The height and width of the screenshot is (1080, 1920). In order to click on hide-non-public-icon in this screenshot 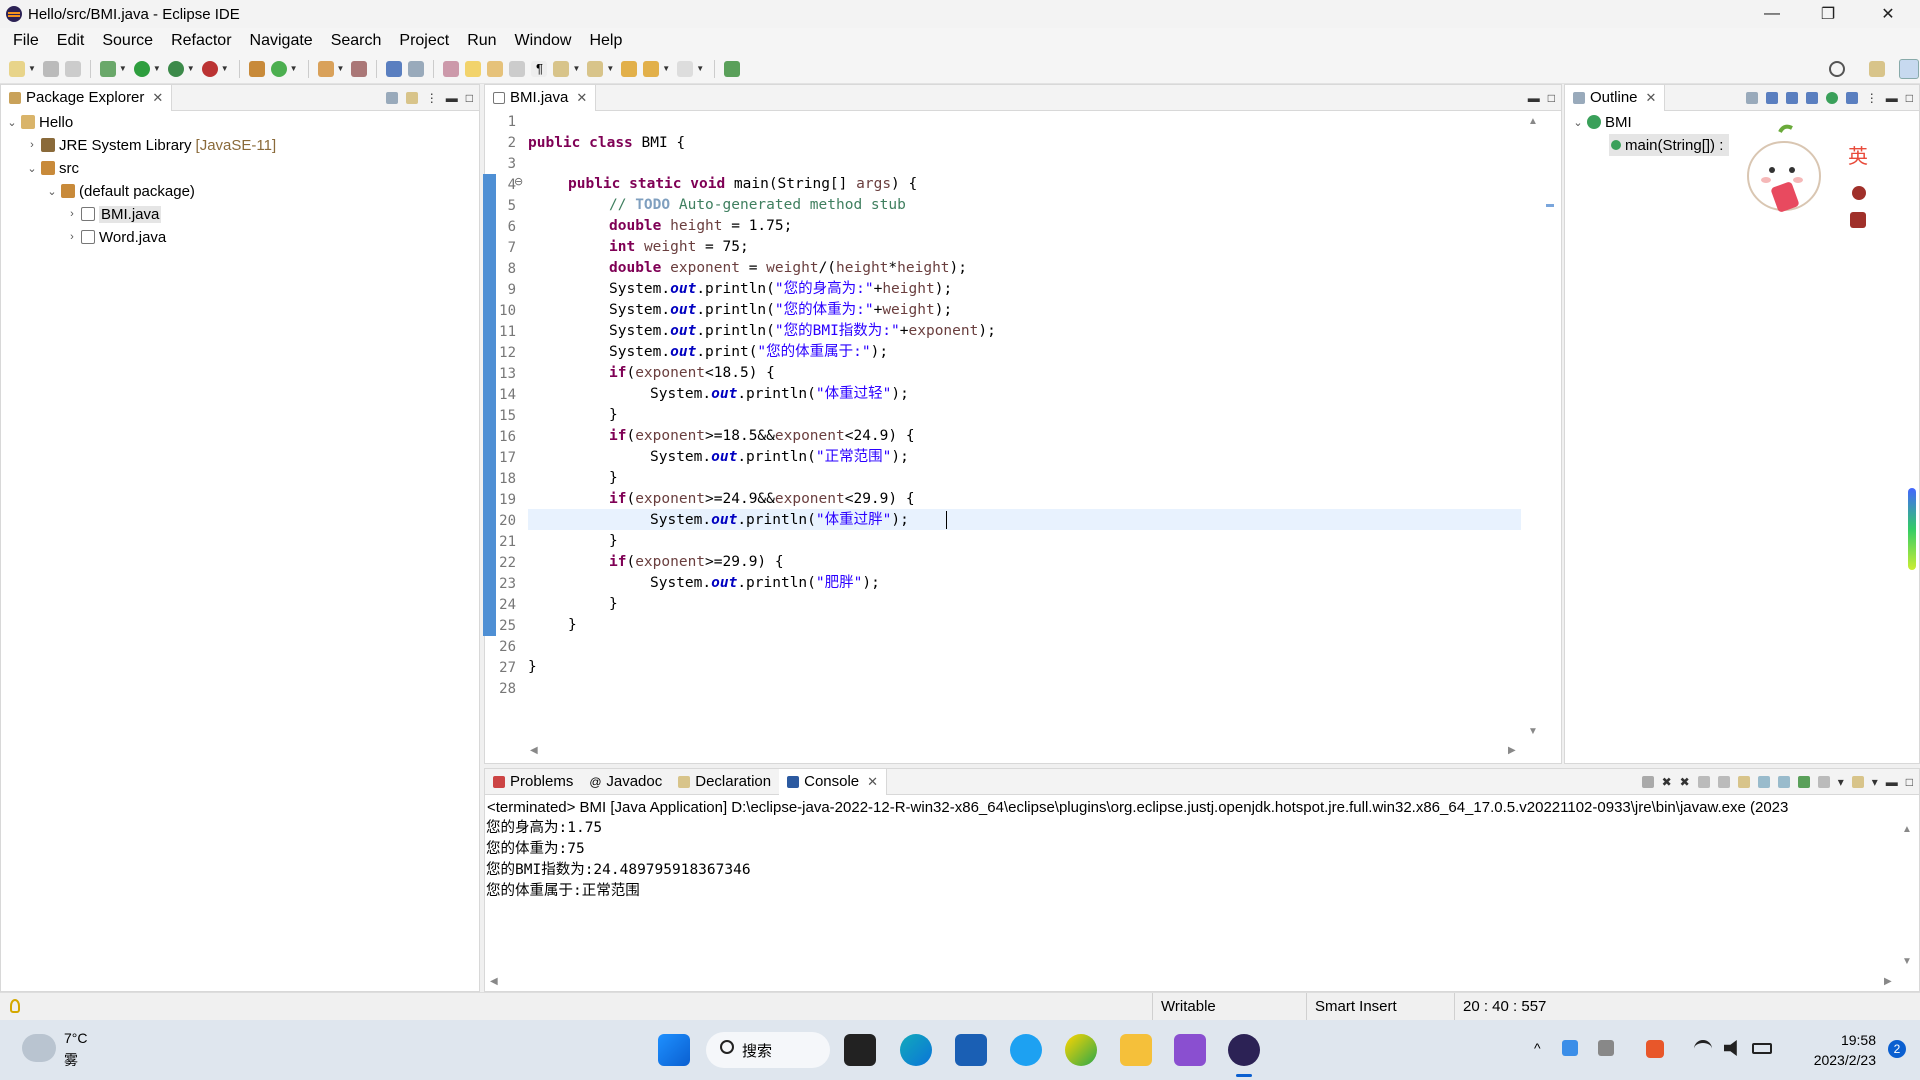, I will do `click(1831, 98)`.